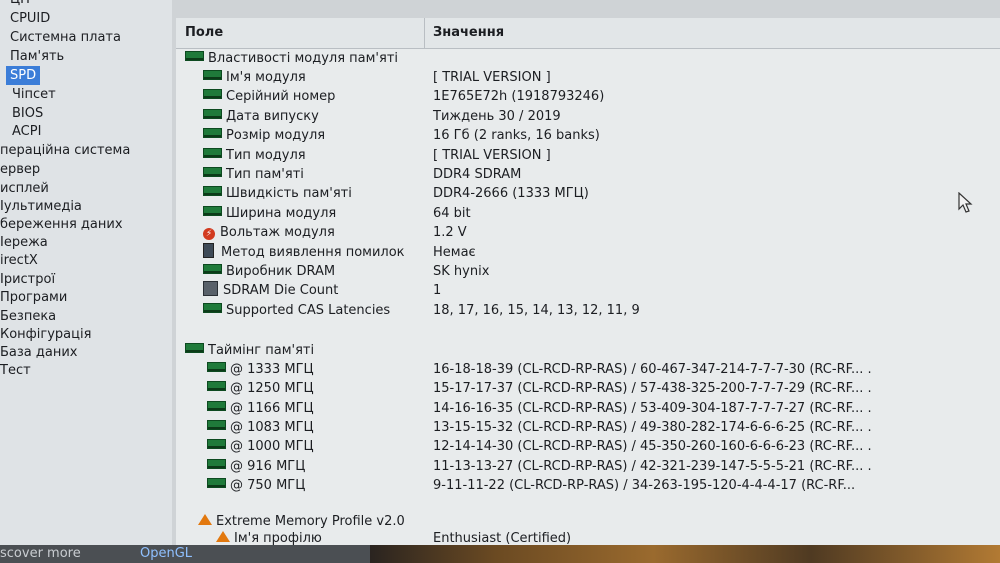 This screenshot has height=563, width=1000. Describe the element at coordinates (519, 97) in the screenshot. I see `row-value: 1E765E72h (1918793246)` at that location.